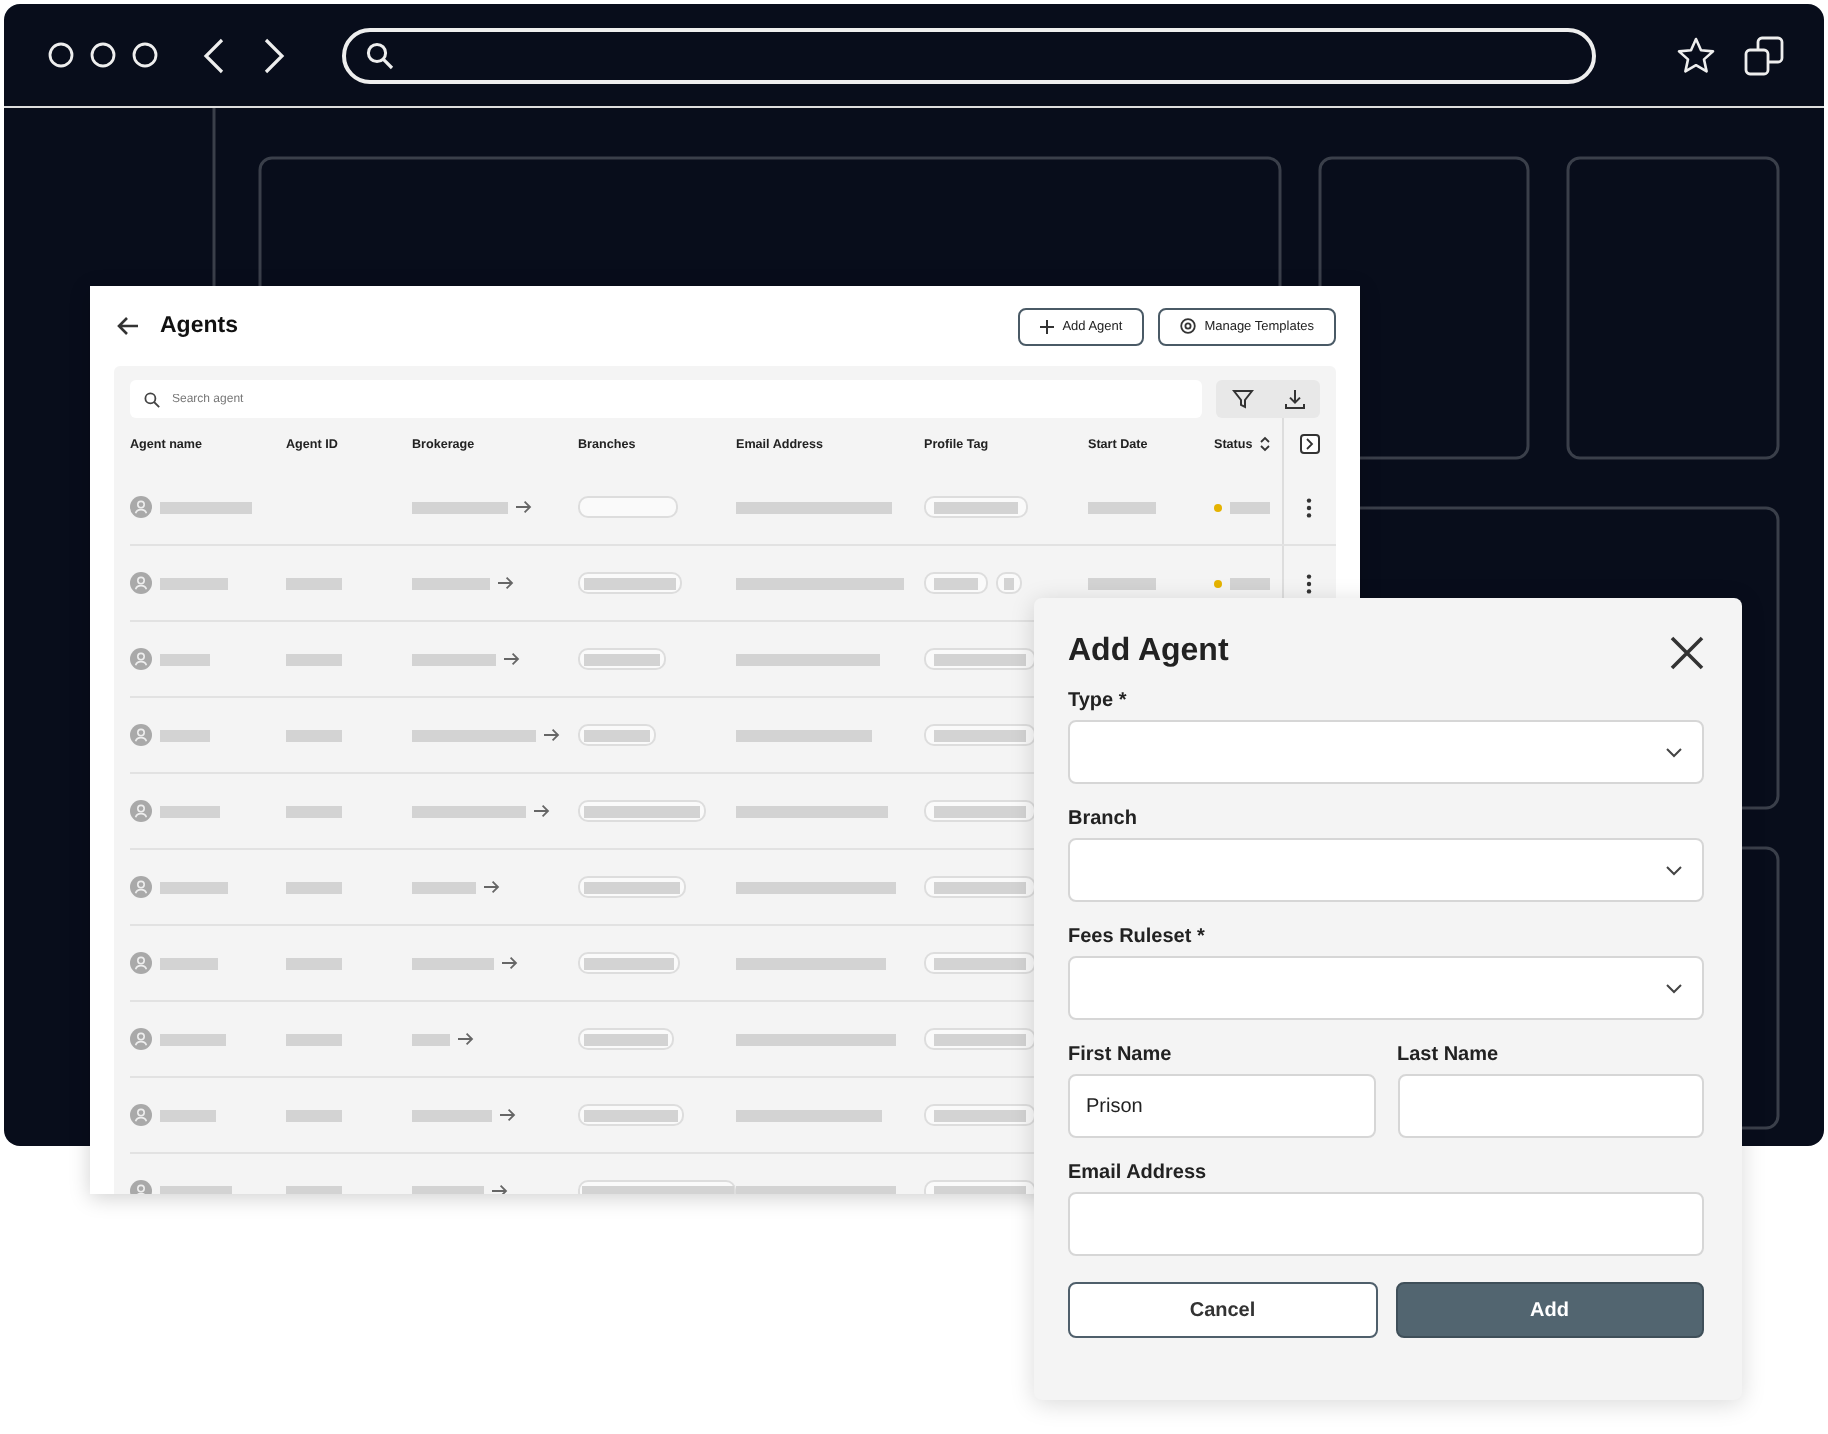 The width and height of the screenshot is (1828, 1434). Describe the element at coordinates (1222, 1310) in the screenshot. I see `cancel-button: Cancel` at that location.